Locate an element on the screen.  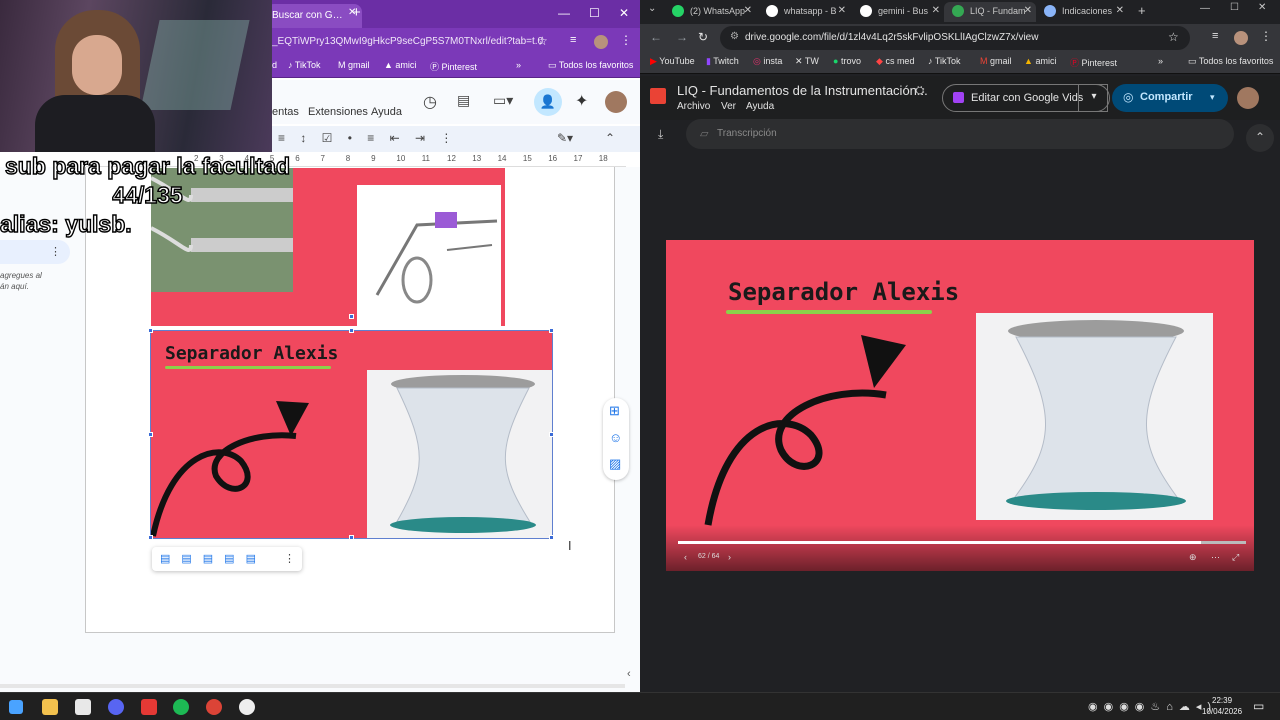
format-icons: ≡ ↕ ☑ • ≡ ⇤ ⇥ ⋮ is located at coordinates (368, 138).